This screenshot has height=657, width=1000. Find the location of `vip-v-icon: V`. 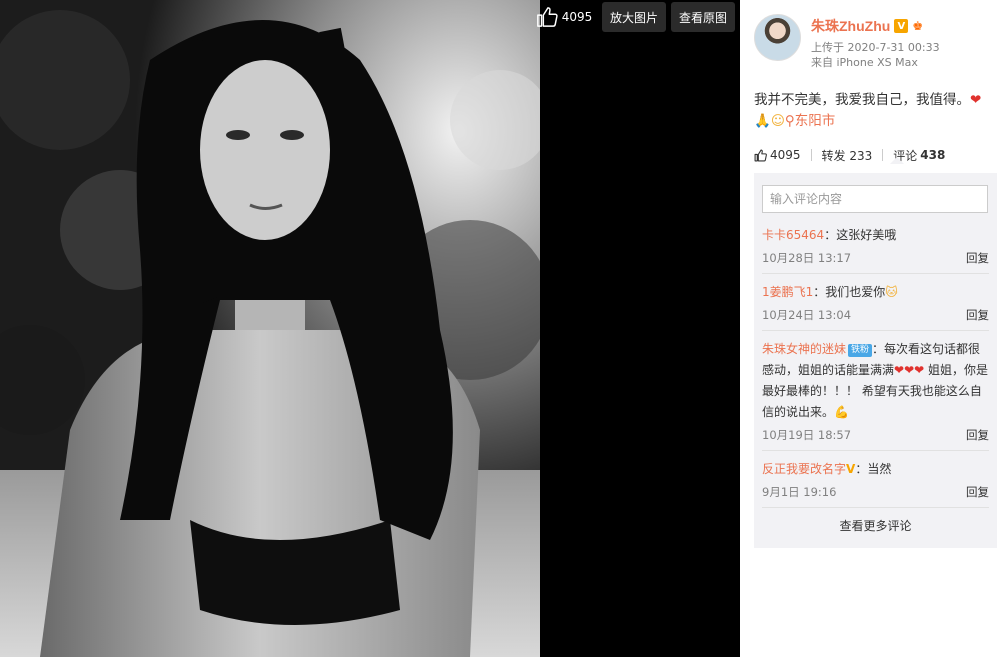

vip-v-icon: V is located at coordinates (851, 469).